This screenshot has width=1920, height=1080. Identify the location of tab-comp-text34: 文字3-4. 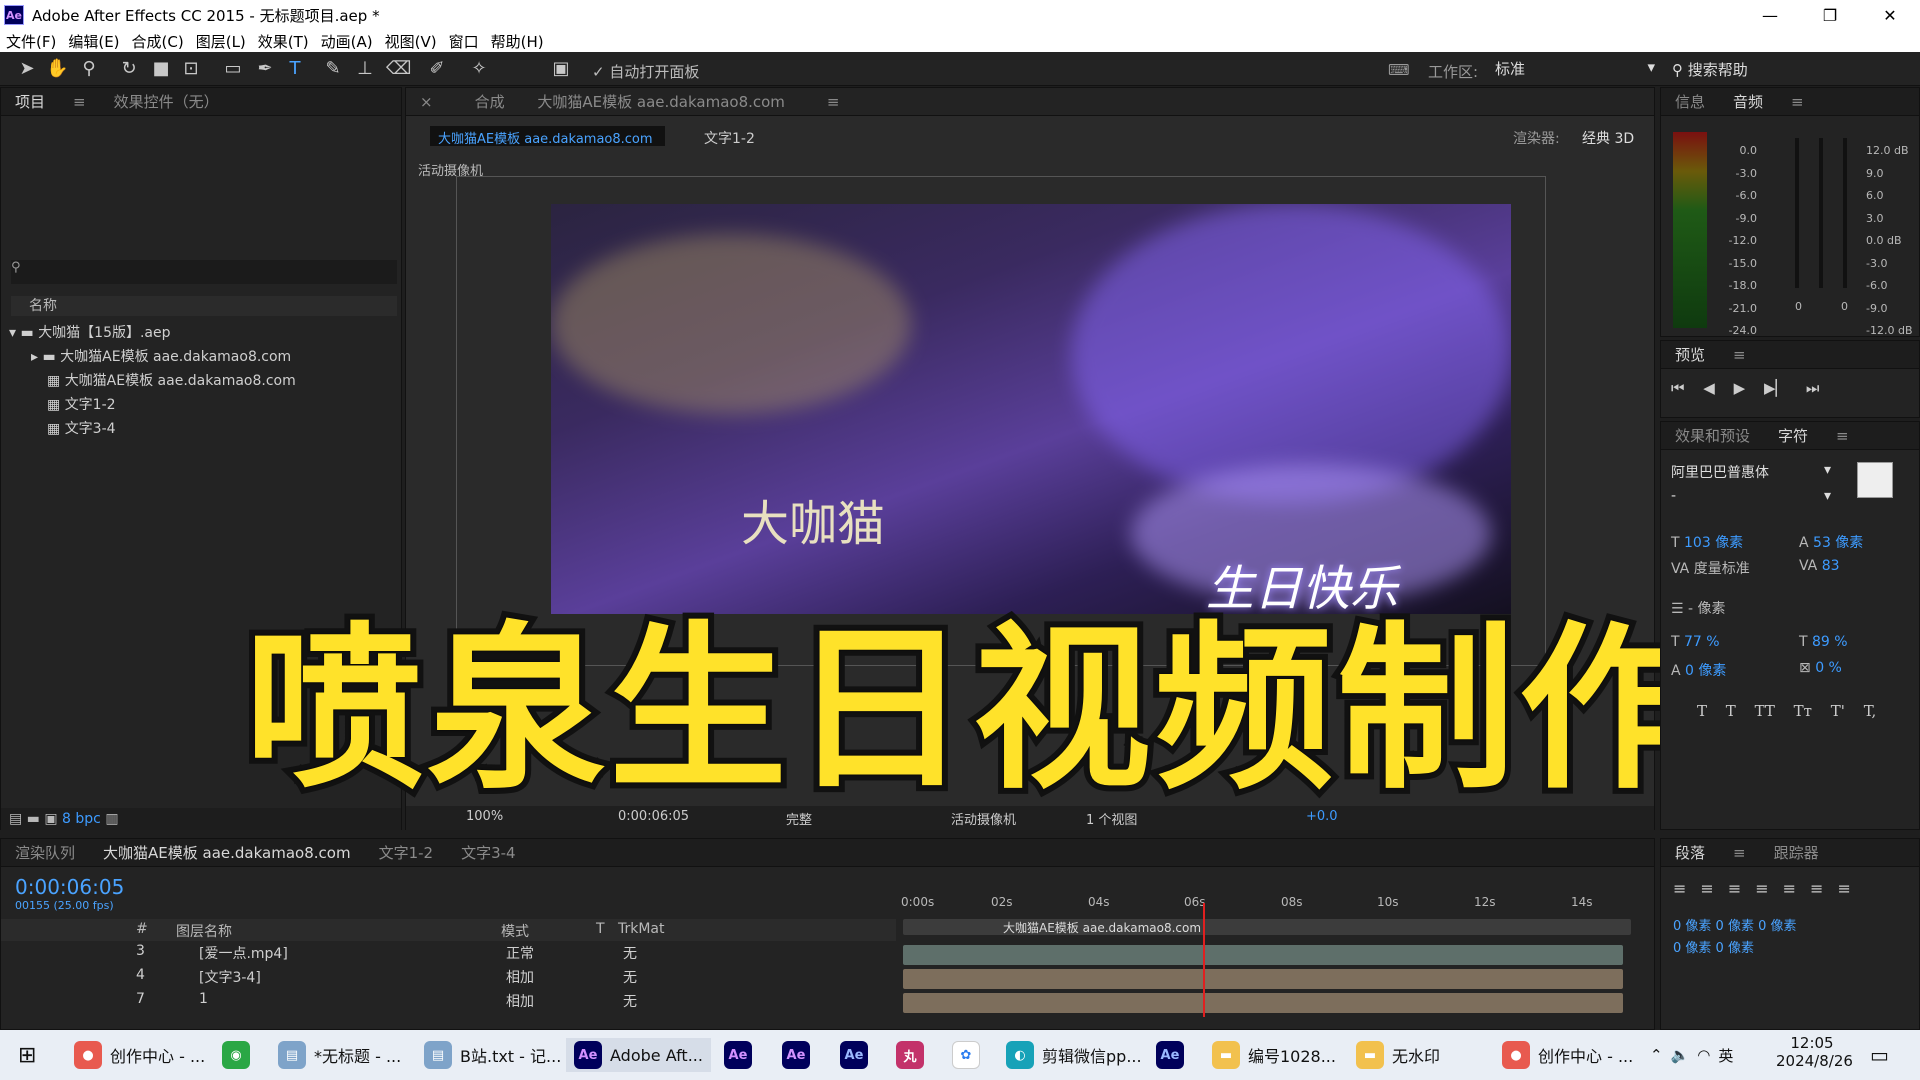
(488, 852).